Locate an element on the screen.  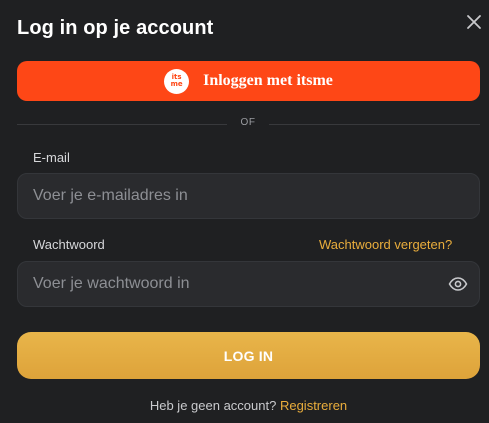
signup-prompt: Heb je geen account? Registreren is located at coordinates (244, 405).